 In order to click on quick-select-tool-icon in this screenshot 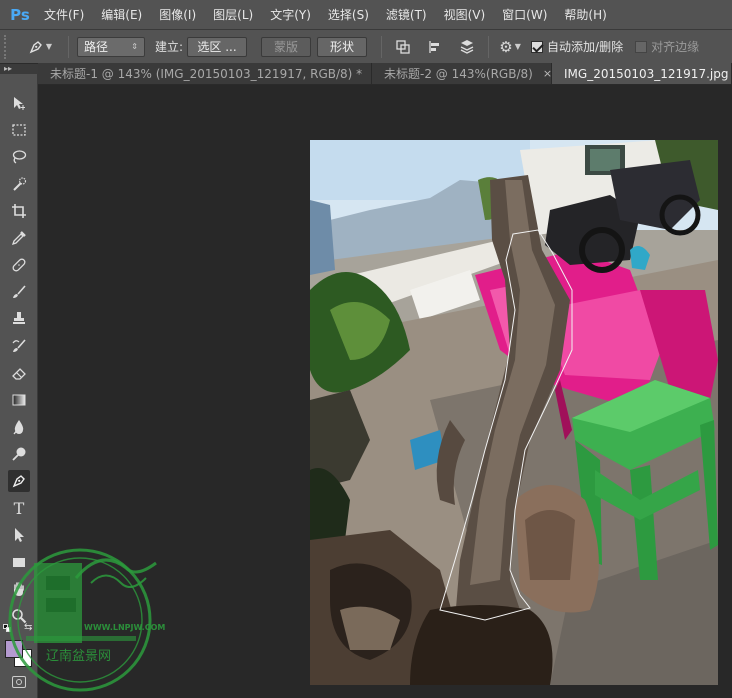, I will do `click(20, 184)`.